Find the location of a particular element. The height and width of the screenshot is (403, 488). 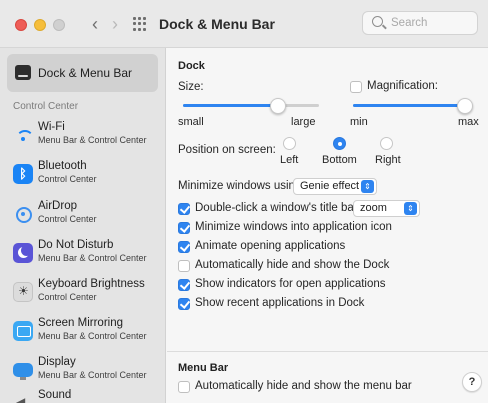

show-indicators-checkbox is located at coordinates (184, 285).